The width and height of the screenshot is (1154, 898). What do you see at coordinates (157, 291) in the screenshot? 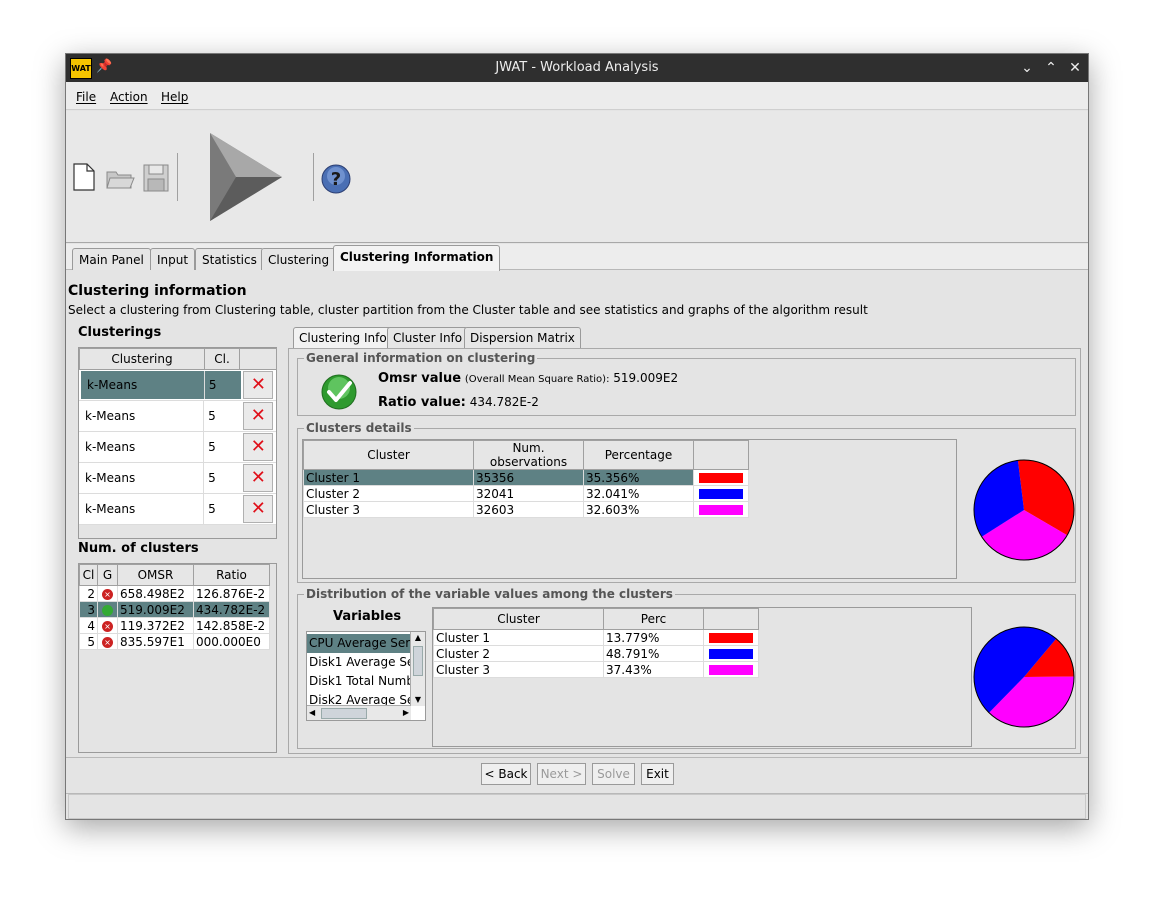
I see `page-title: Clustering information` at bounding box center [157, 291].